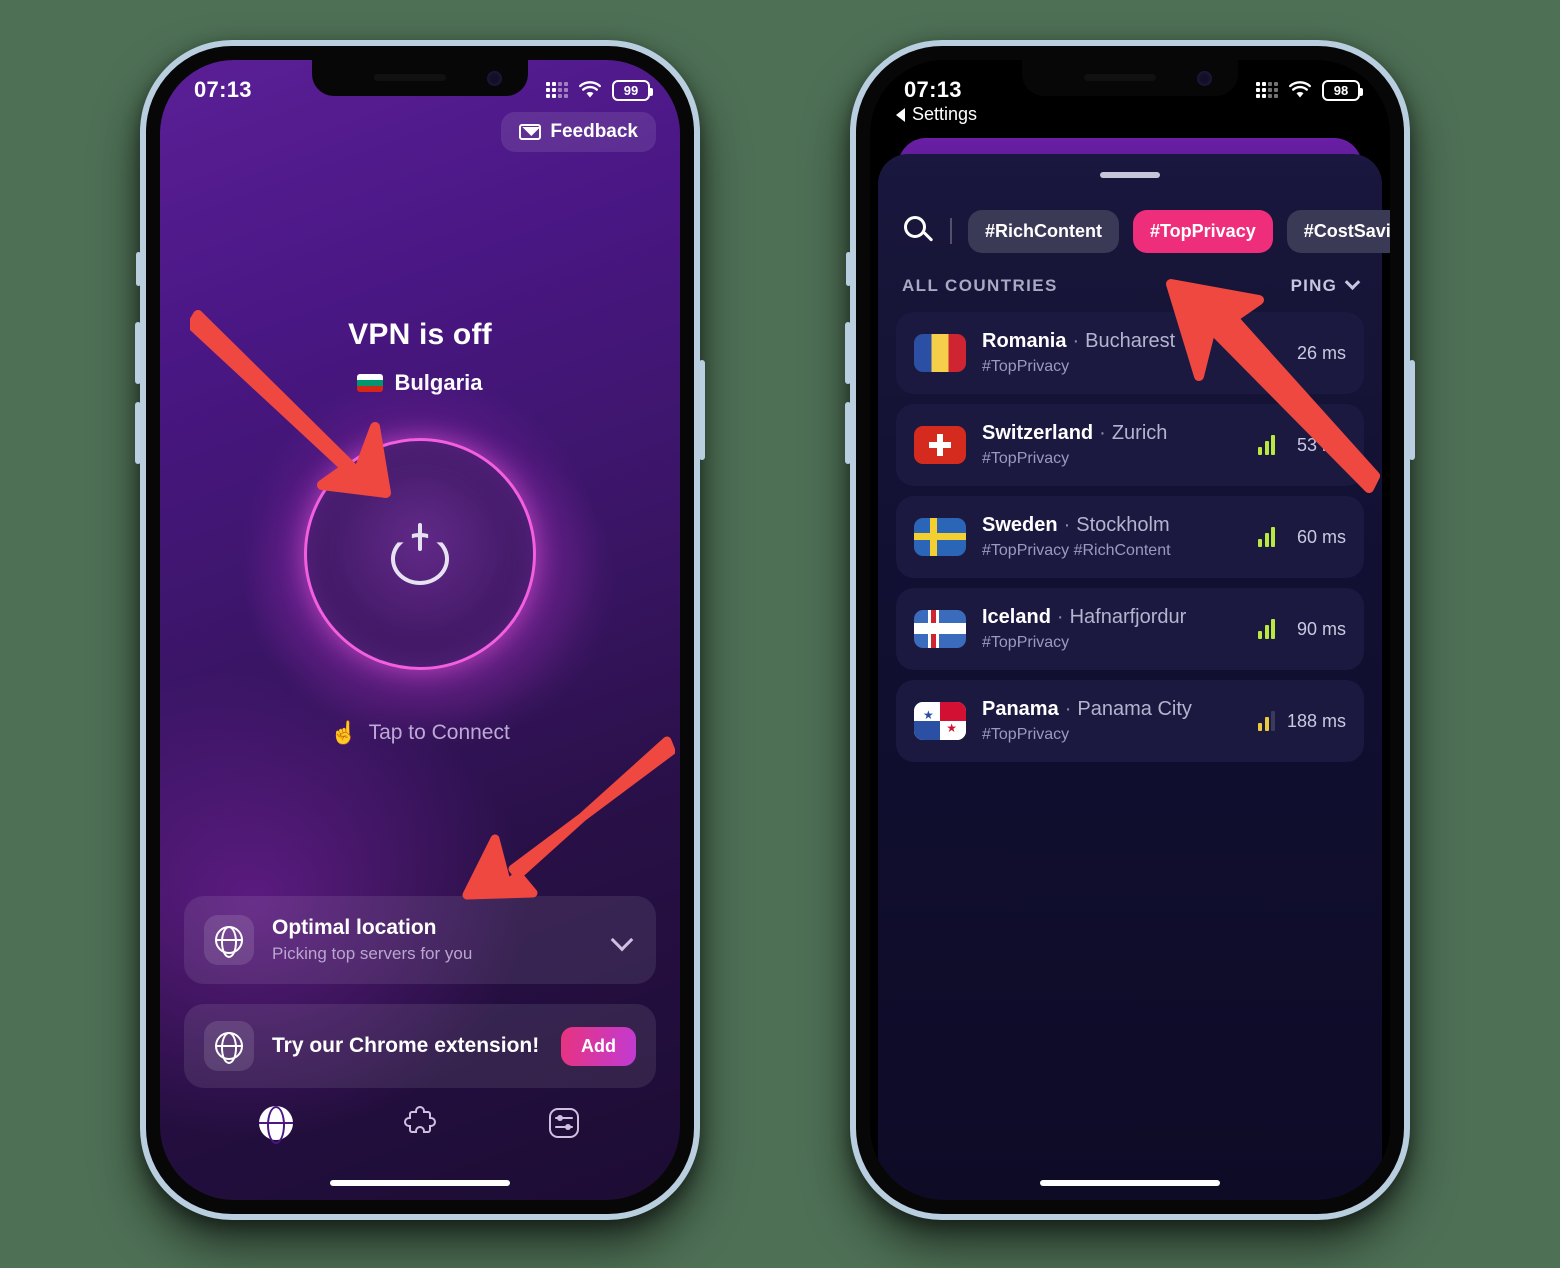  What do you see at coordinates (1016, 617) in the screenshot?
I see `country-name: Iceland` at bounding box center [1016, 617].